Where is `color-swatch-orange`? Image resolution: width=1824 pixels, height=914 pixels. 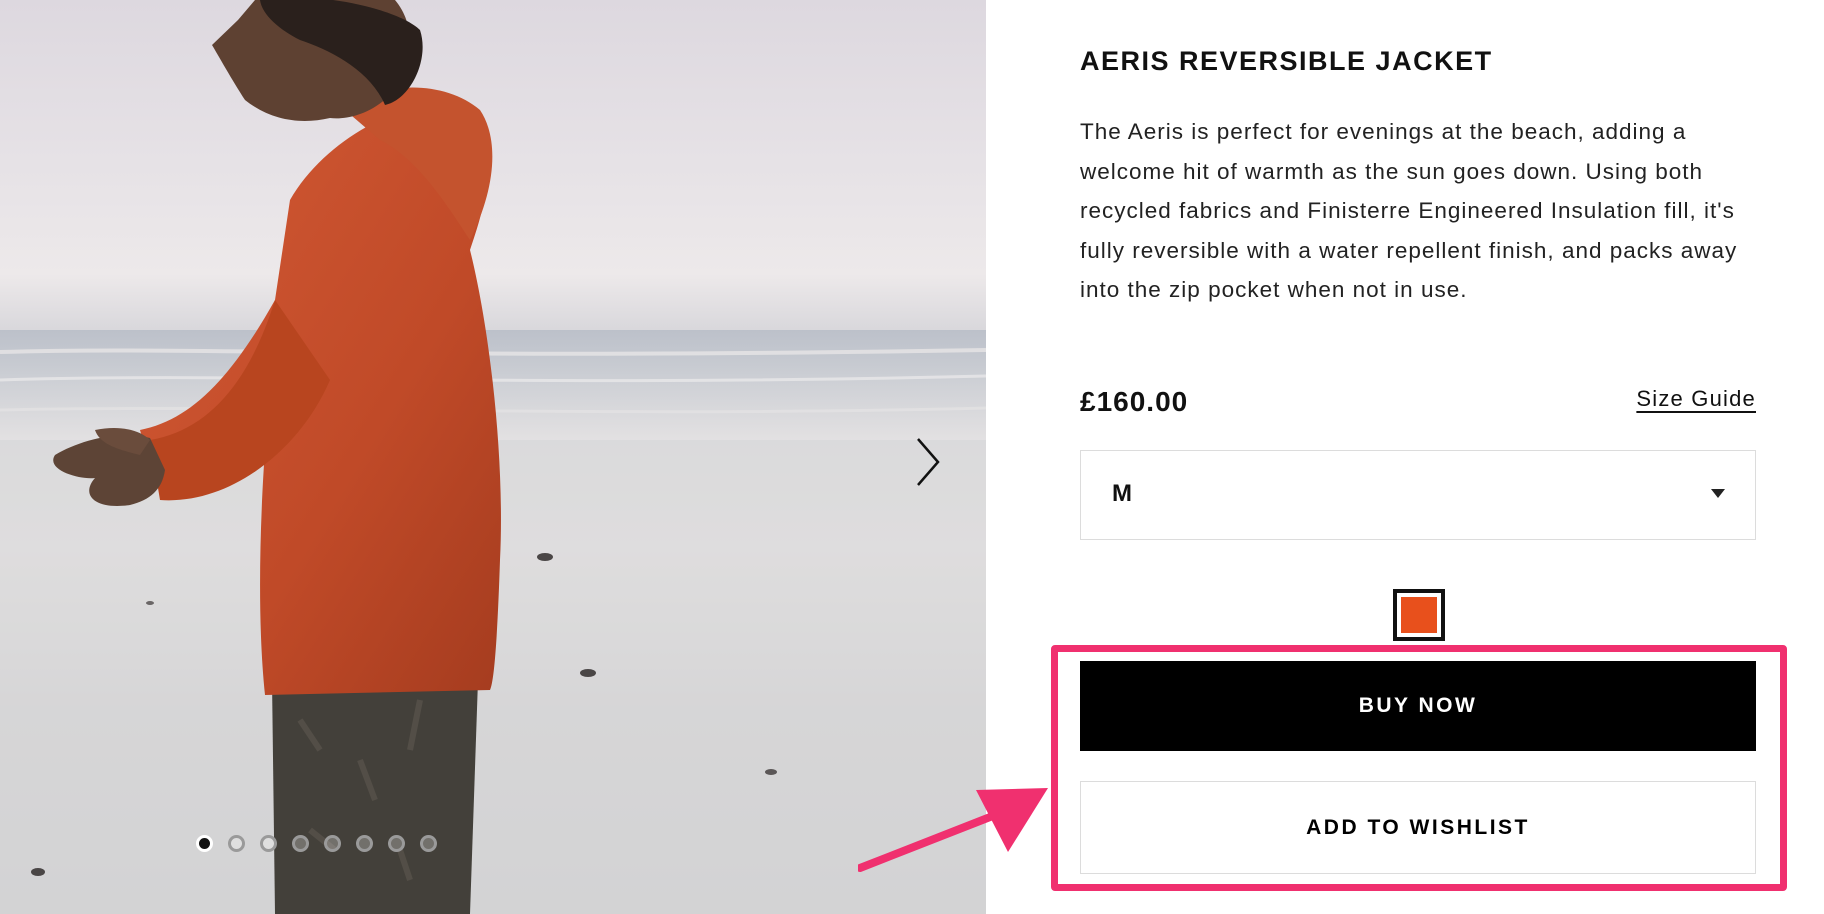
color-swatch-orange is located at coordinates (1419, 615).